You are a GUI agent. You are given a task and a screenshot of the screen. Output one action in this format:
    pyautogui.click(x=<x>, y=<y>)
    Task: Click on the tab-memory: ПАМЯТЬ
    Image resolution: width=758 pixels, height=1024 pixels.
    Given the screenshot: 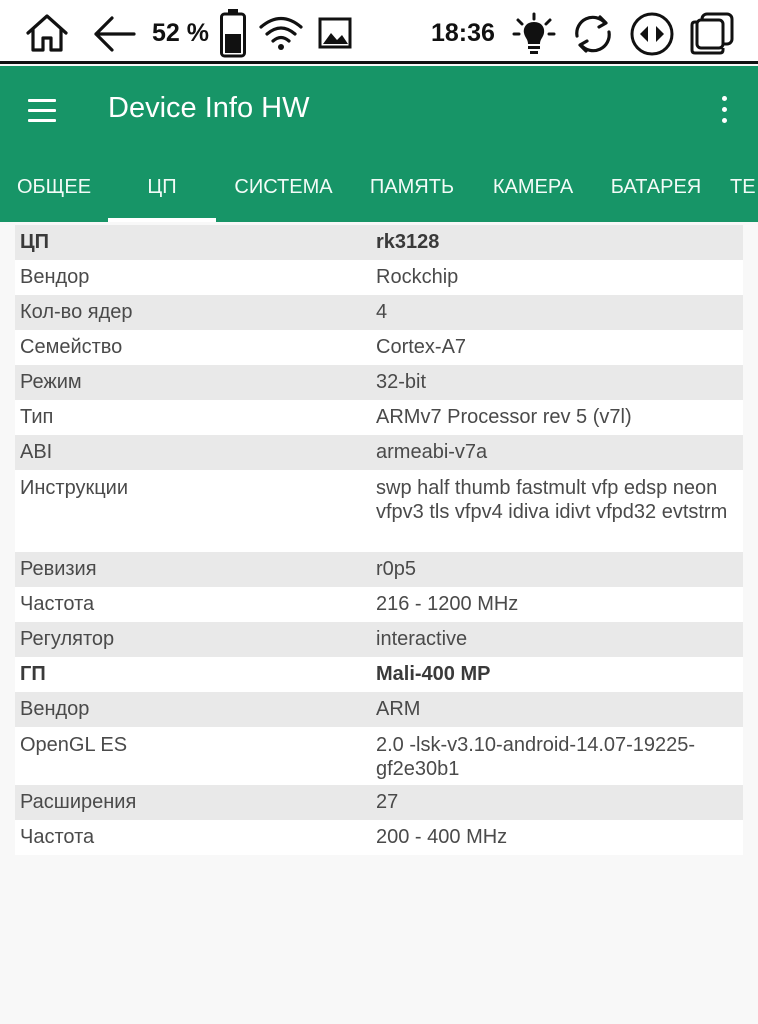 What is the action you would take?
    pyautogui.click(x=412, y=192)
    